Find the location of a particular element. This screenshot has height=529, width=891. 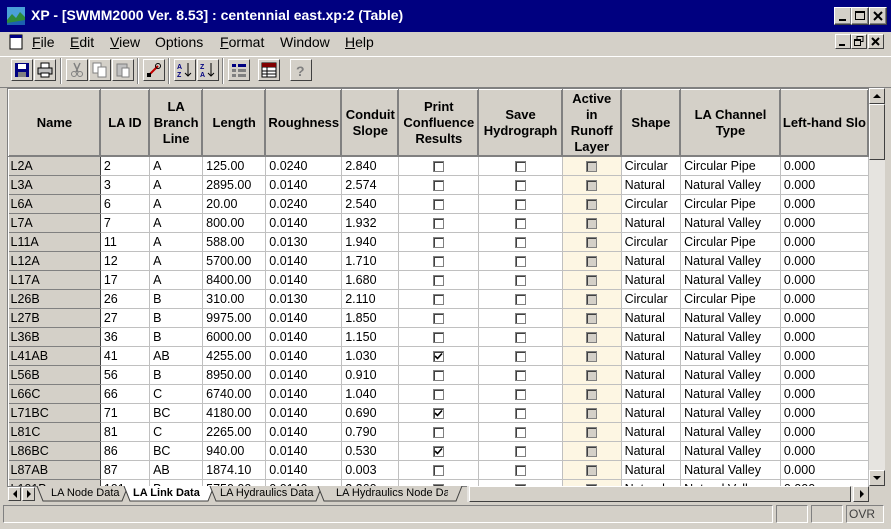

slope-cell: 0.790 is located at coordinates (370, 432).